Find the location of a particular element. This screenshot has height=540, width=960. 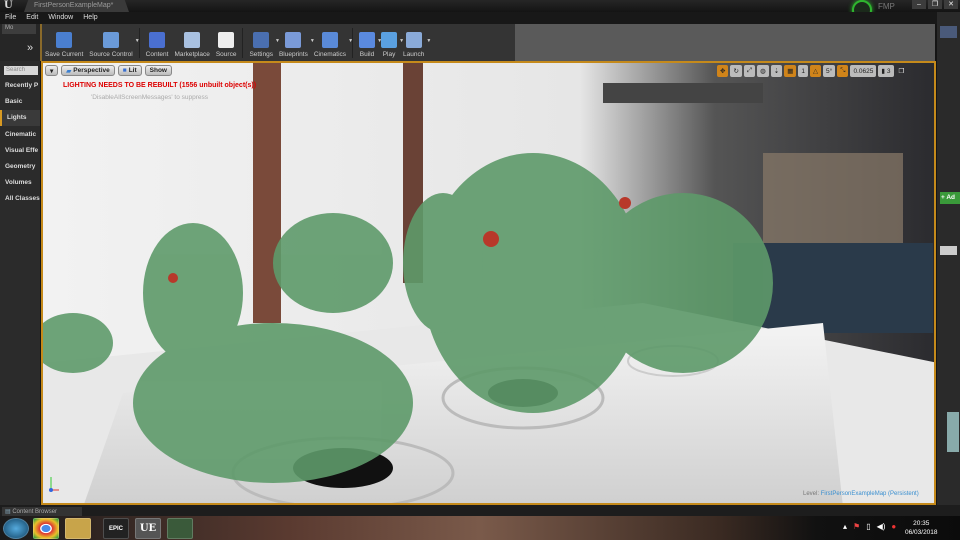

rotate-tool-icon: ↻ is located at coordinates (736, 71).